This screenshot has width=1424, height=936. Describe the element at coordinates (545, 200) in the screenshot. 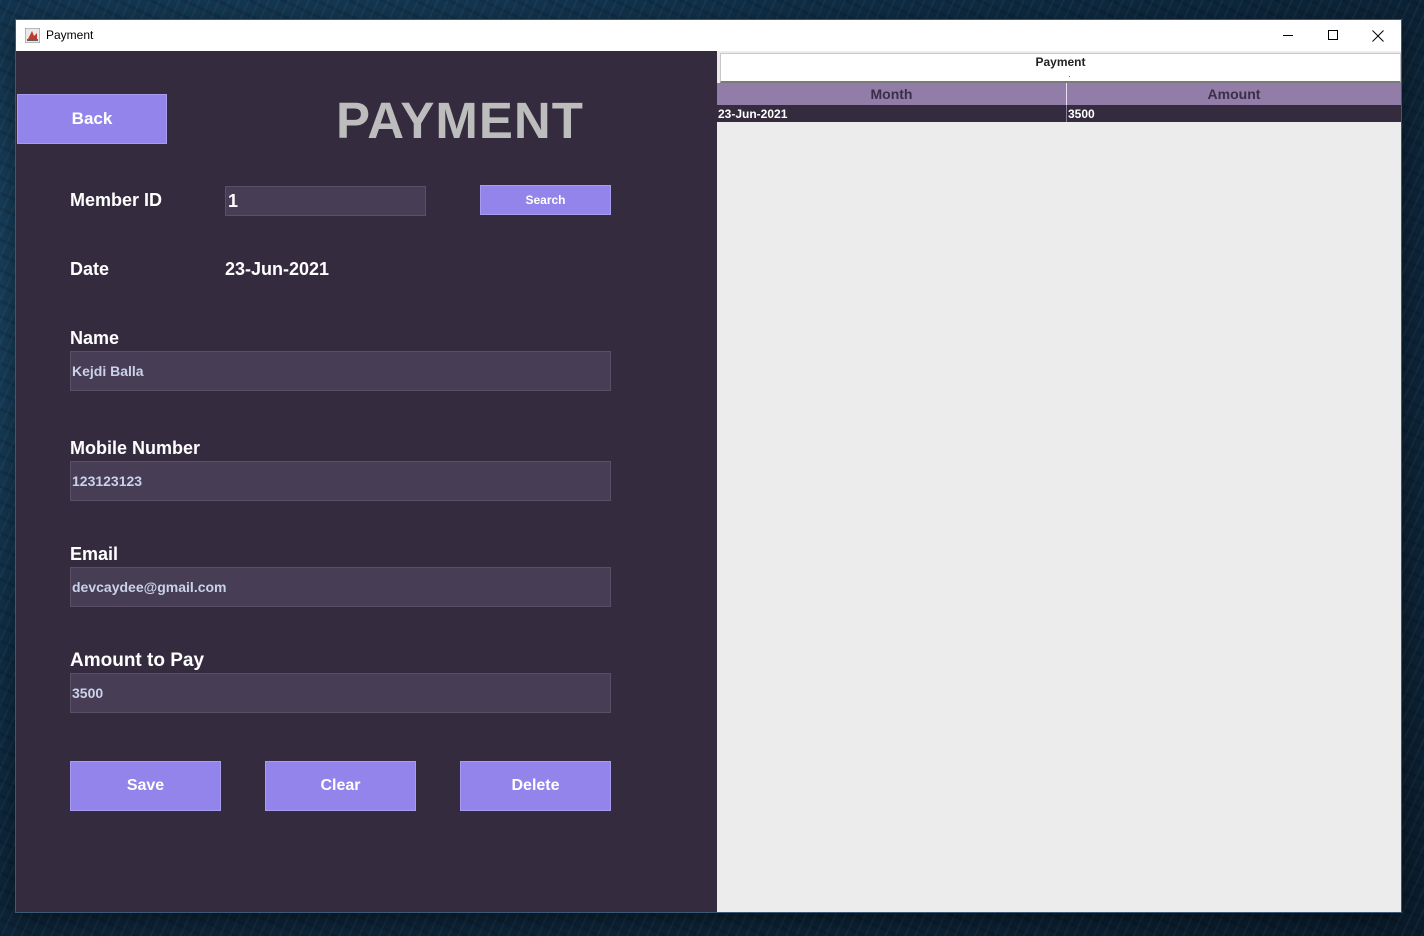

I see `search-button: Search` at that location.